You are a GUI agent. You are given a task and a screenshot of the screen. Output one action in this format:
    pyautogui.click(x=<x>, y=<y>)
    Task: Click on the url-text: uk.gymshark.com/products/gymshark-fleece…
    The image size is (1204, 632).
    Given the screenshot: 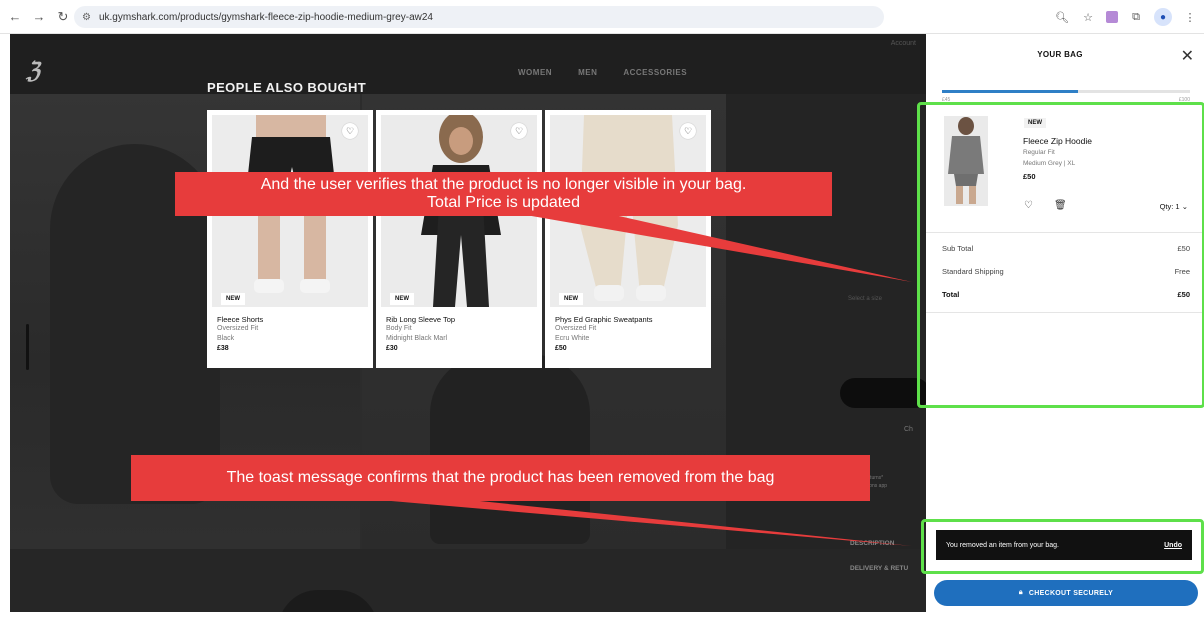 What is the action you would take?
    pyautogui.click(x=265, y=17)
    